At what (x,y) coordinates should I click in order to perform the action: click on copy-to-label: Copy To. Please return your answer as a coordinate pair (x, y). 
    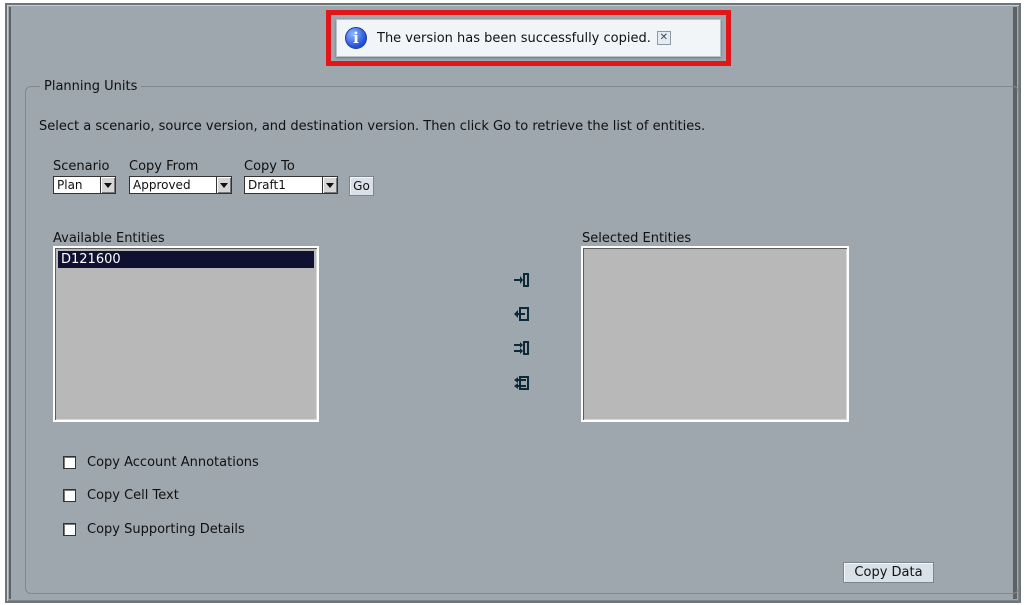
    Looking at the image, I should click on (269, 166).